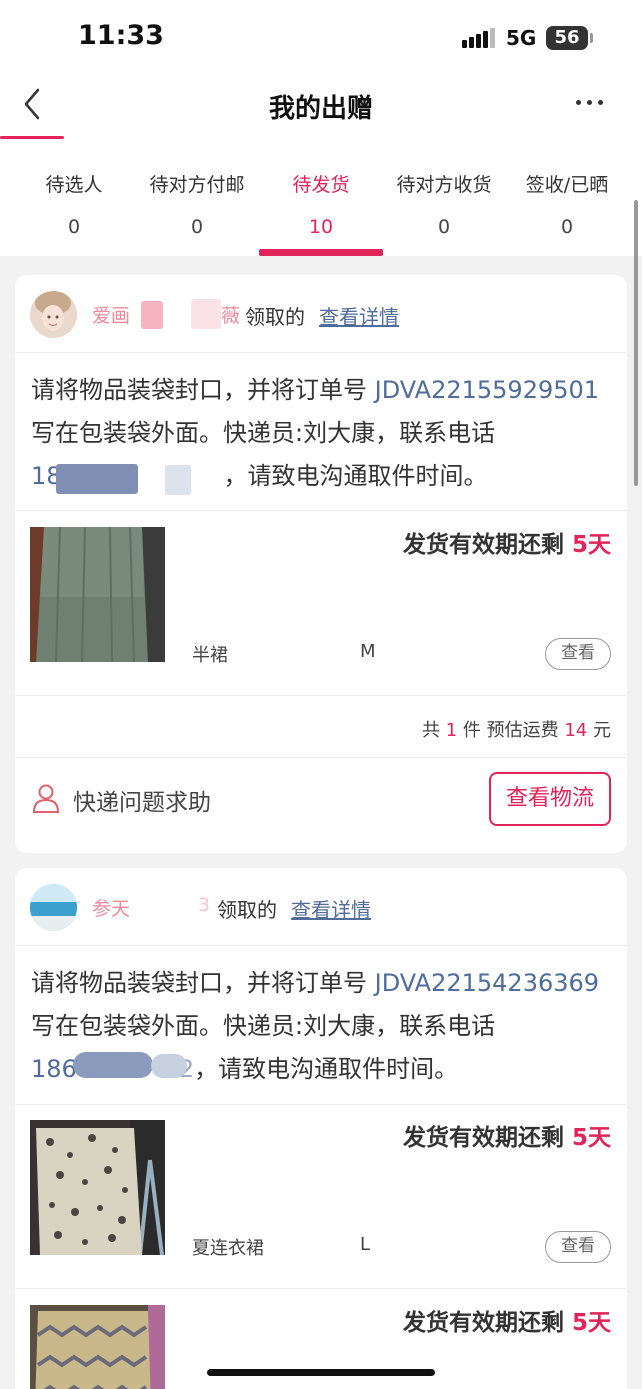 This screenshot has height=1389, width=642. Describe the element at coordinates (510, 730) in the screenshot. I see `summary-text: 件 预估运费` at that location.